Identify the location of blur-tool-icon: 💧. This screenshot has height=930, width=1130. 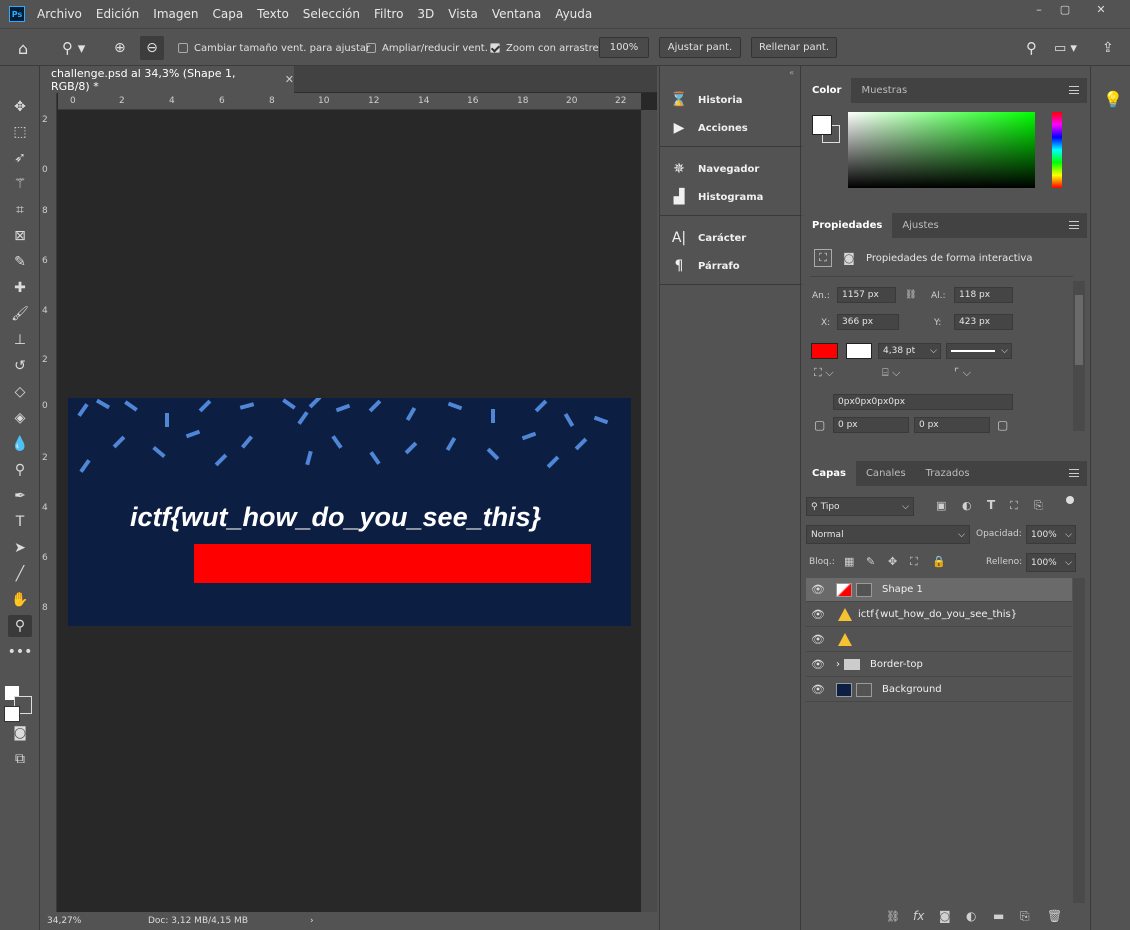
(20, 444).